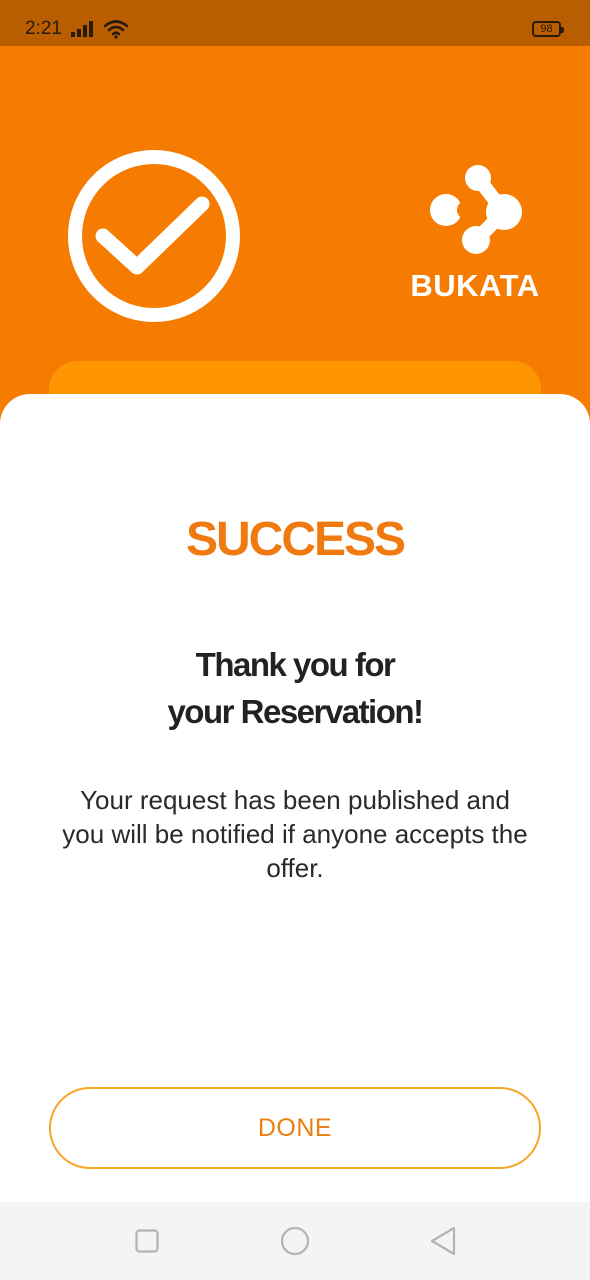  Describe the element at coordinates (443, 1241) in the screenshot. I see `back-icon` at that location.